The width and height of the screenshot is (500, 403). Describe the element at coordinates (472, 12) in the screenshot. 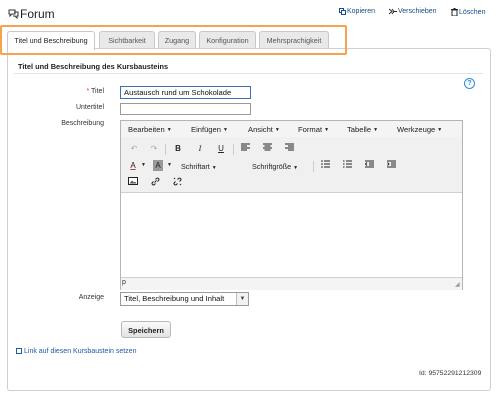

I see `delete-label: Löschen` at that location.